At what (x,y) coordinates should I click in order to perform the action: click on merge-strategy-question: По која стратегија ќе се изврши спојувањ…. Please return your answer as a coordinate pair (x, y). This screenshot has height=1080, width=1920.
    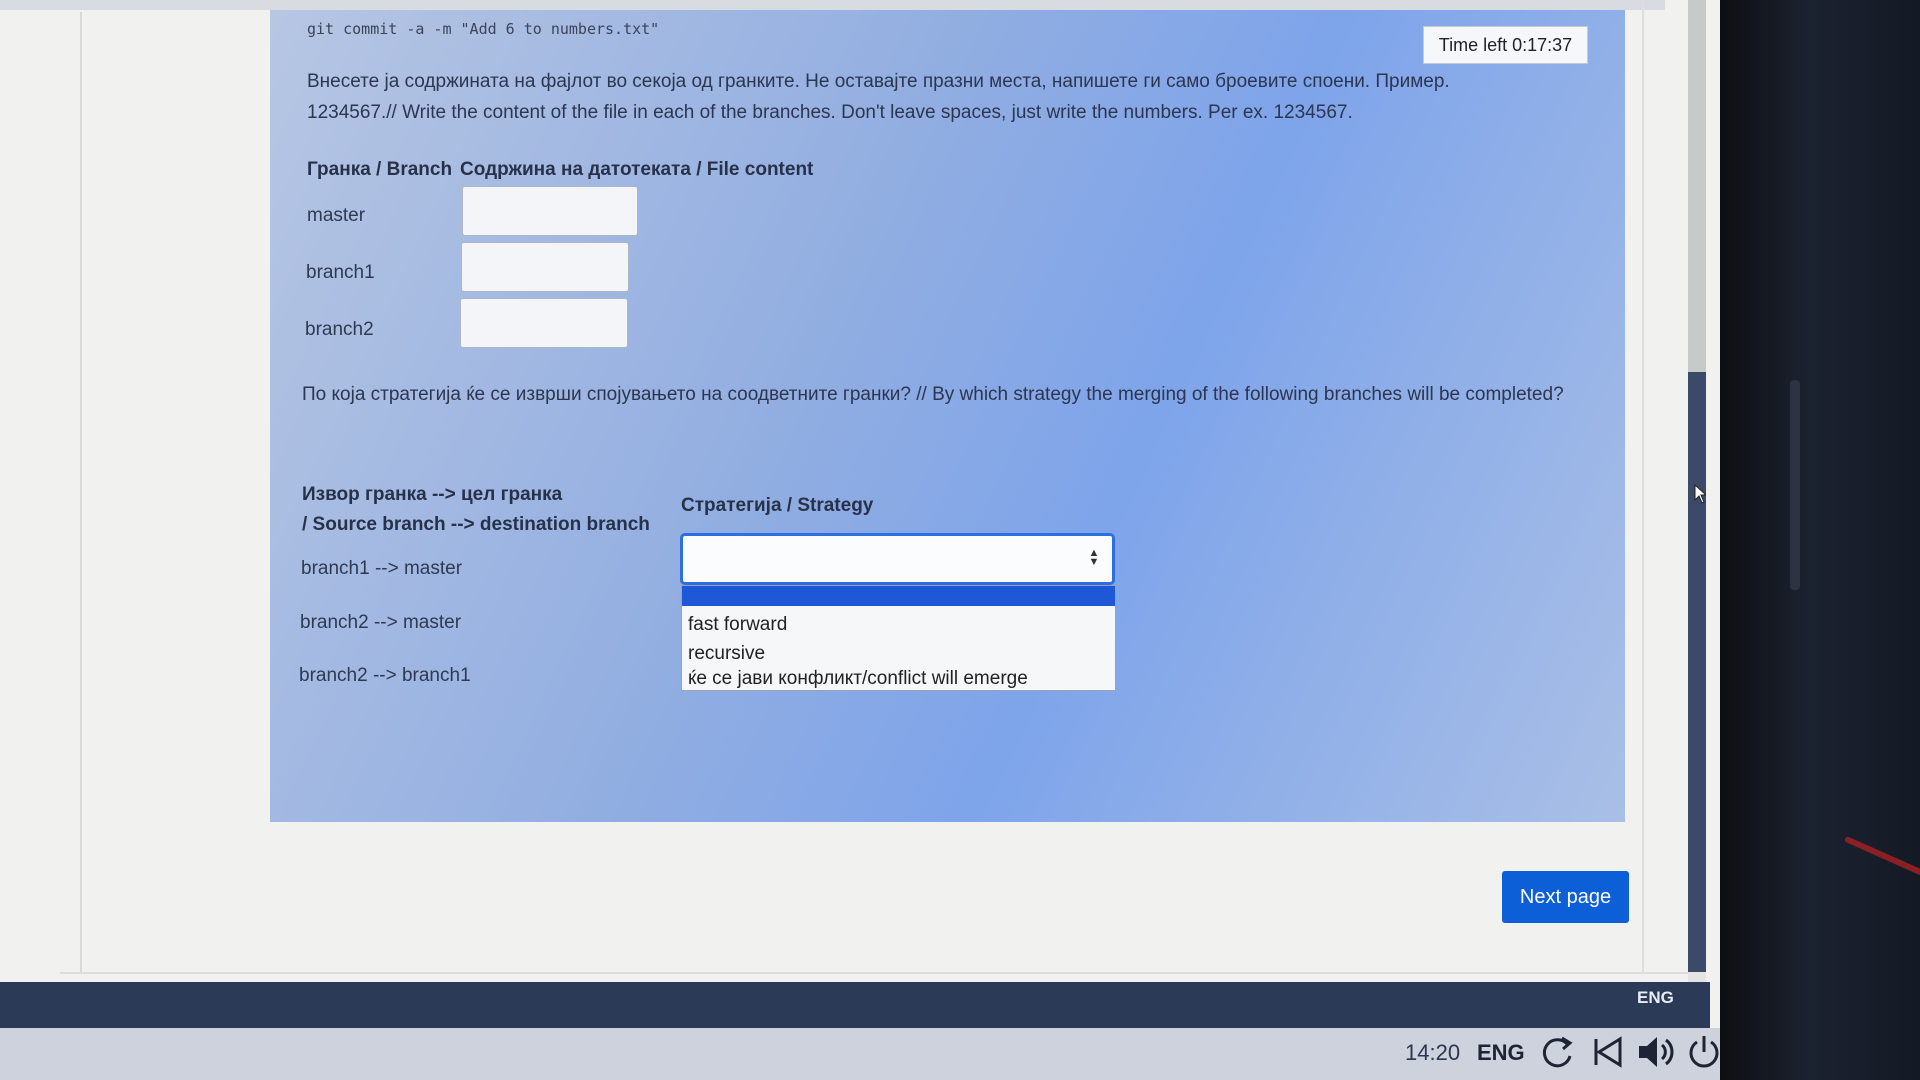
    Looking at the image, I should click on (933, 394).